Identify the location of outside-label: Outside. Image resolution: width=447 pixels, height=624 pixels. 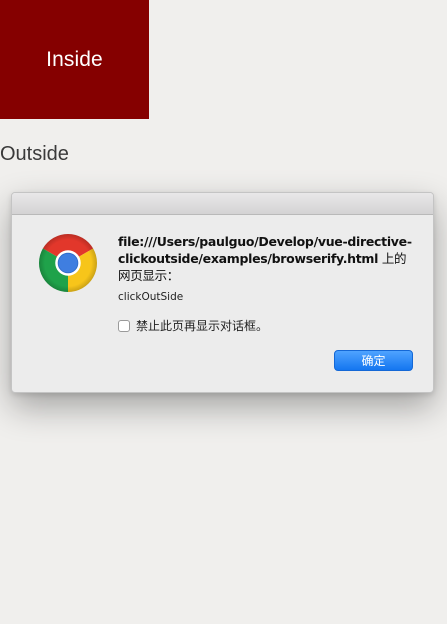
(34, 154).